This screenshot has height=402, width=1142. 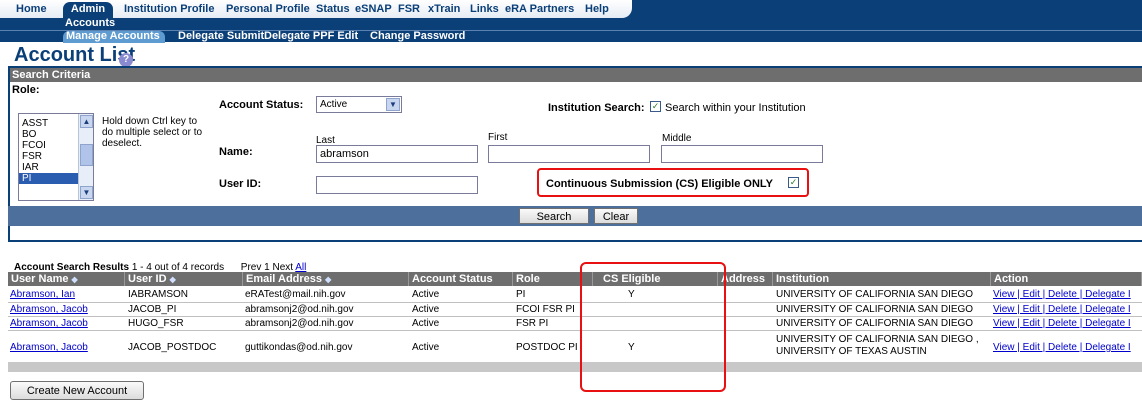 I want to click on col-action: Action, so click(x=1066, y=279).